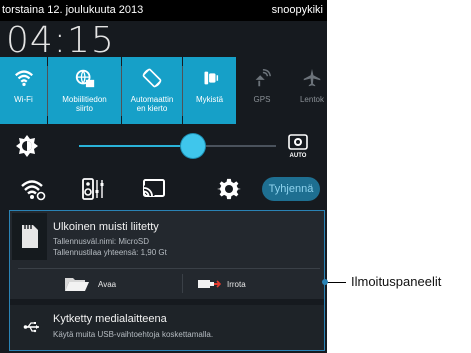 The image size is (471, 353). Describe the element at coordinates (23, 99) in the screenshot. I see `tile-label: Wi-Fi` at that location.